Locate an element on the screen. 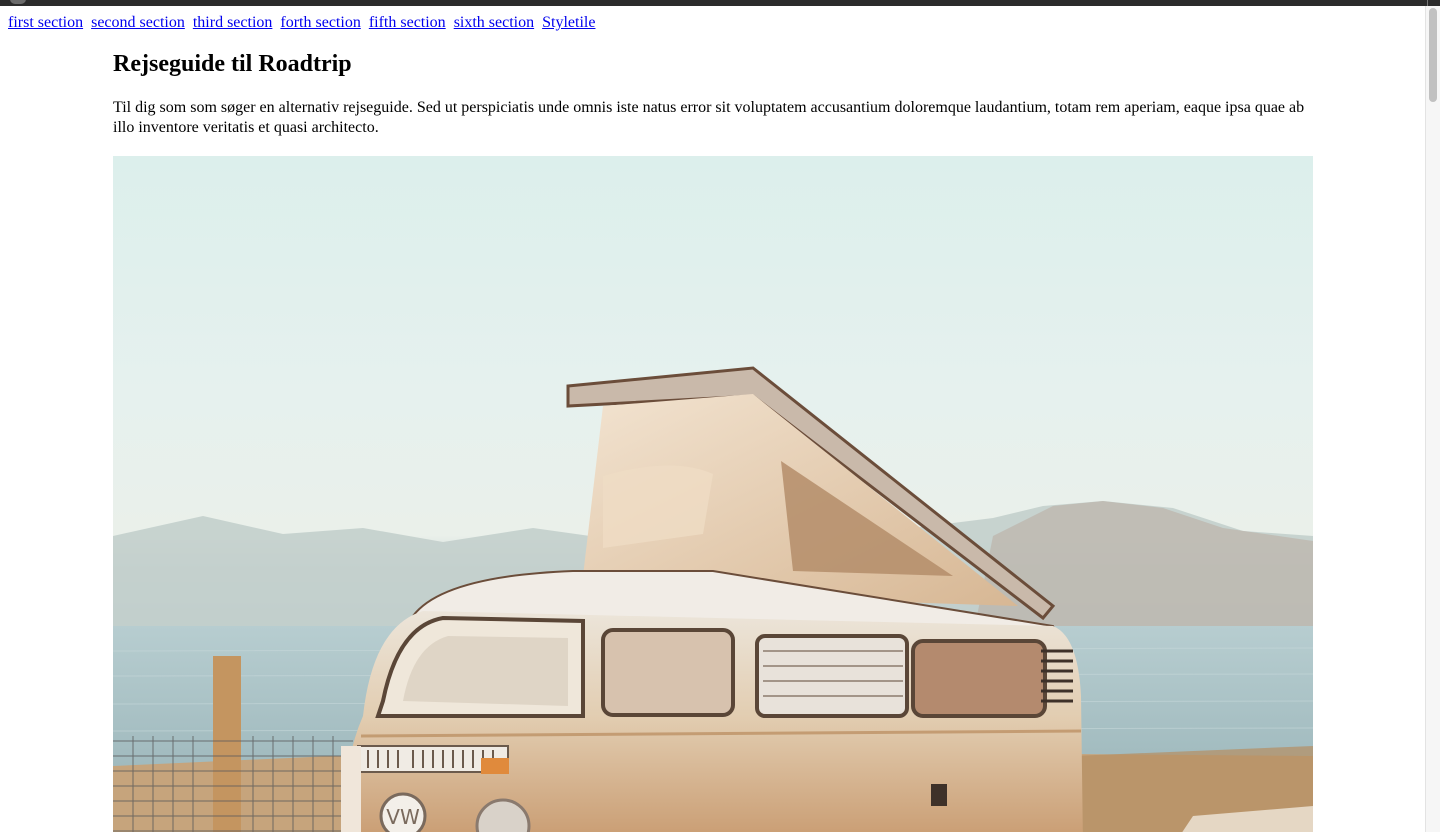  page-title: Rejseguide til Roadtrip is located at coordinates (232, 64).